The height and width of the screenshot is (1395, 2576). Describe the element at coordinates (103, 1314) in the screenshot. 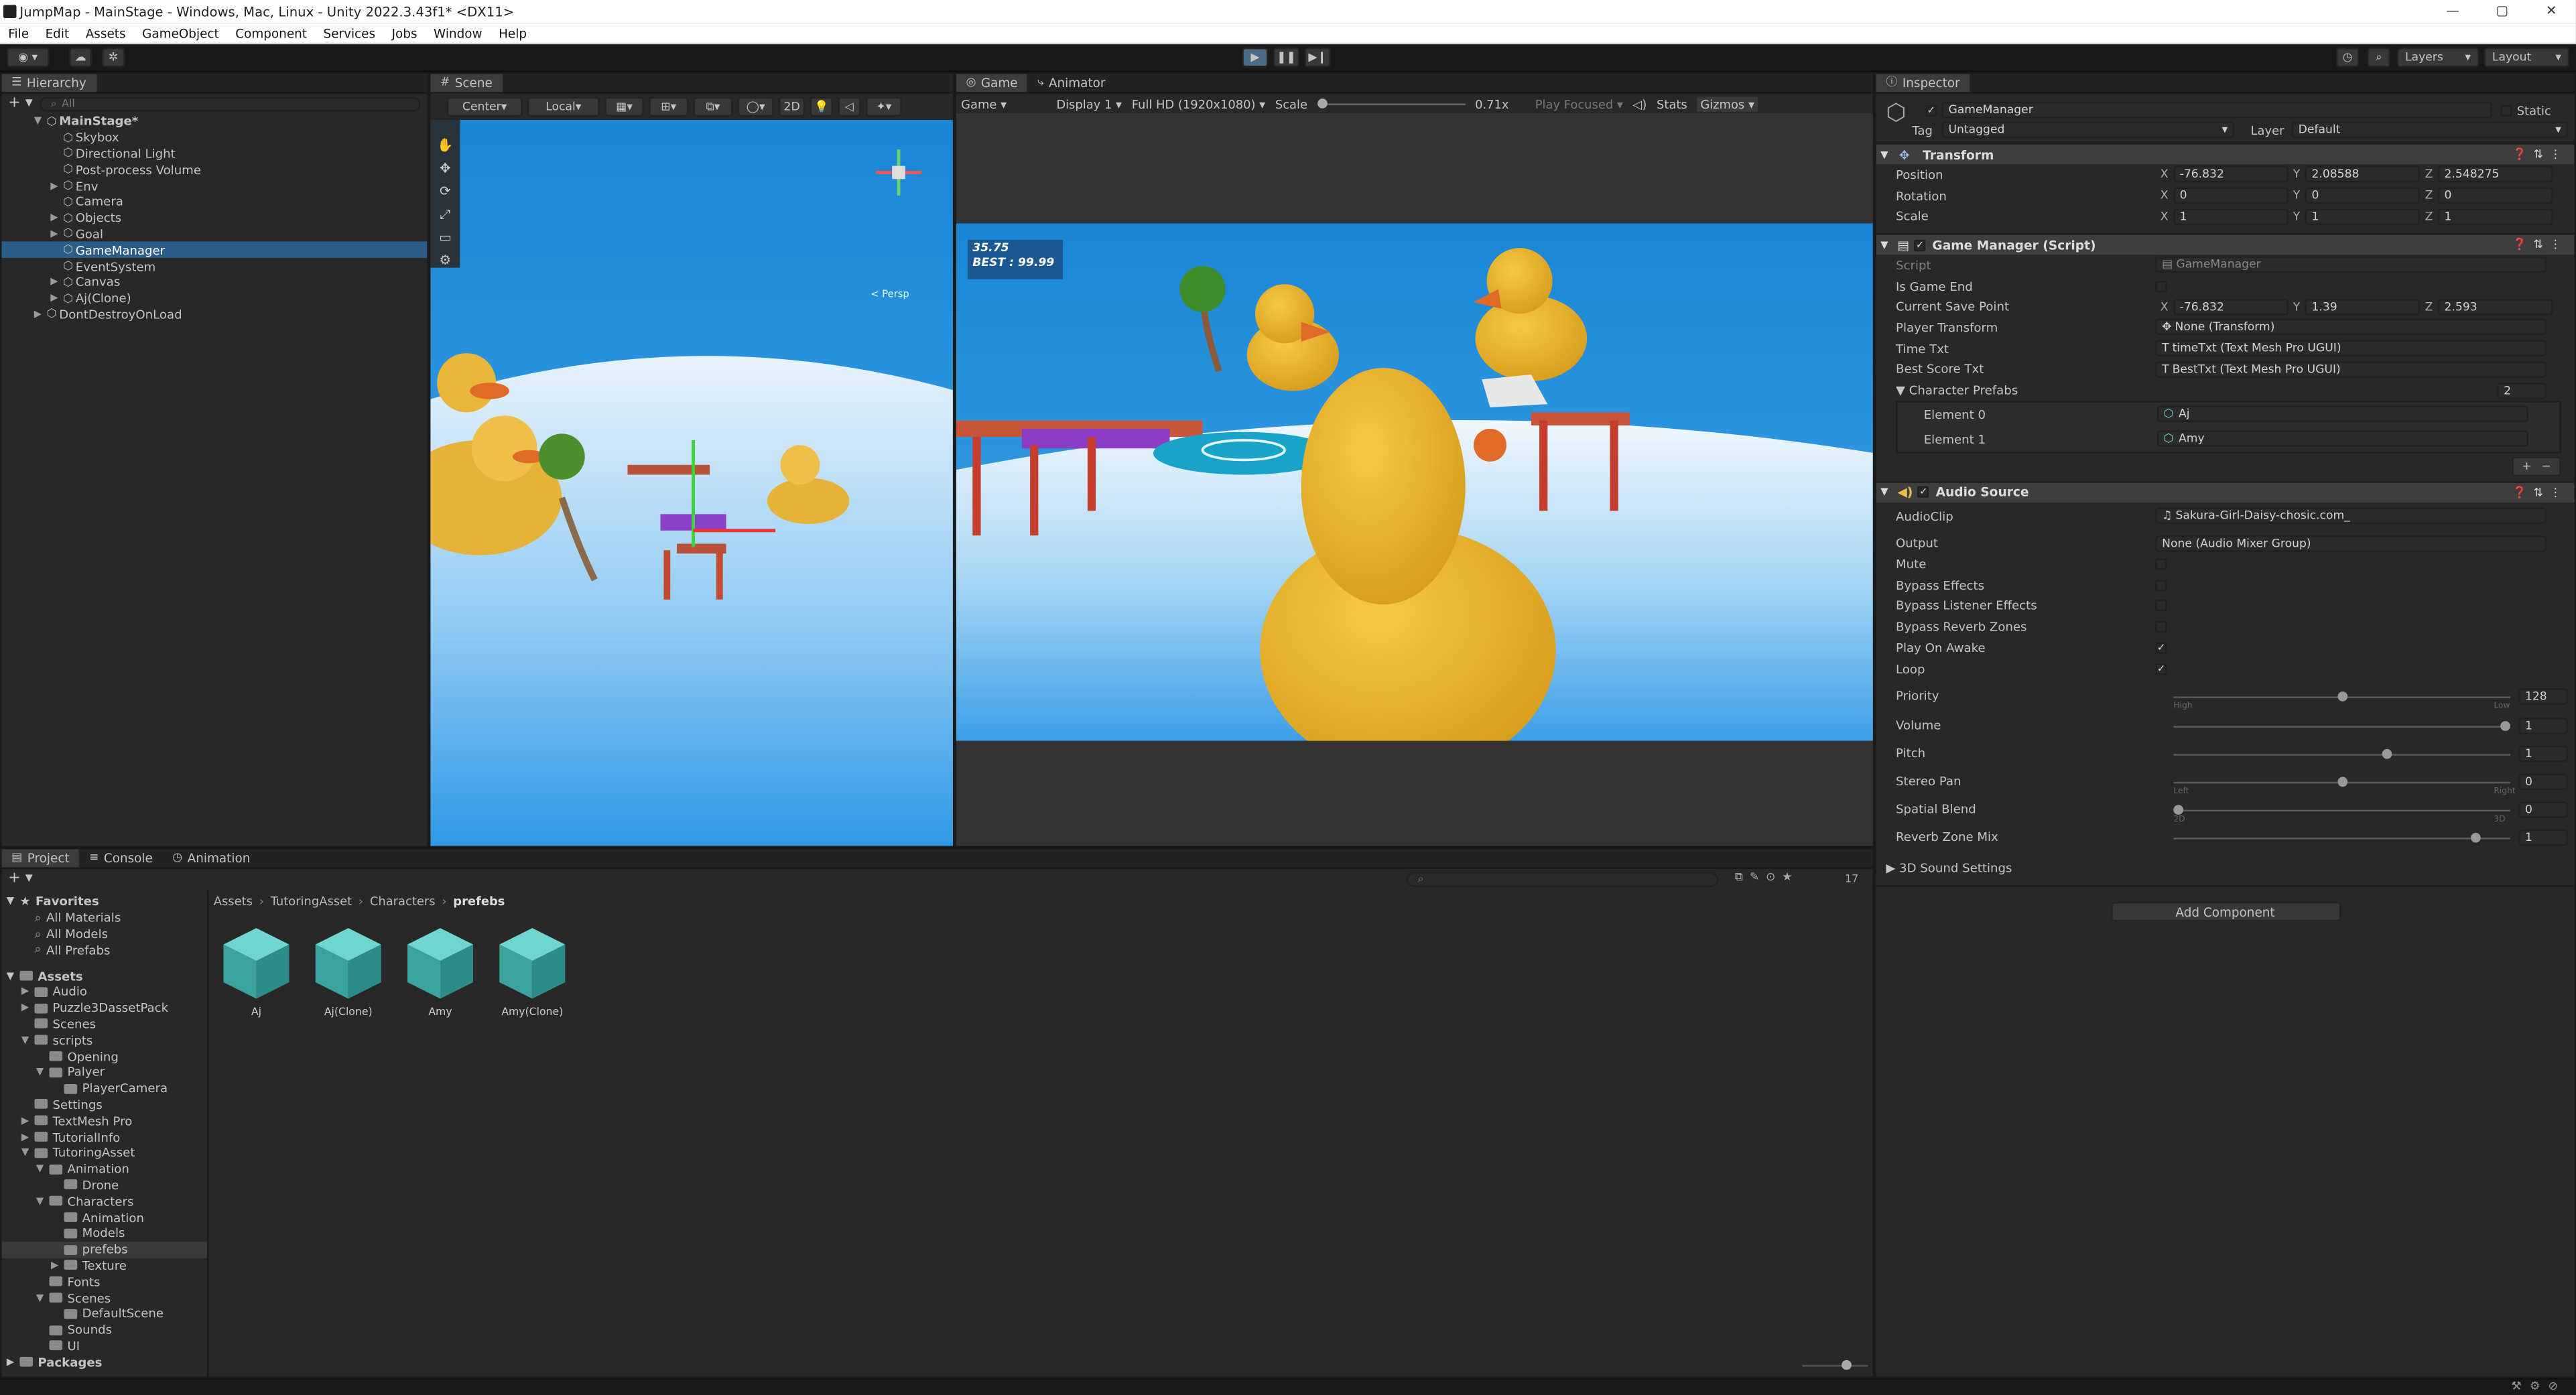

I see `project-folder-row: DefaultScene` at that location.